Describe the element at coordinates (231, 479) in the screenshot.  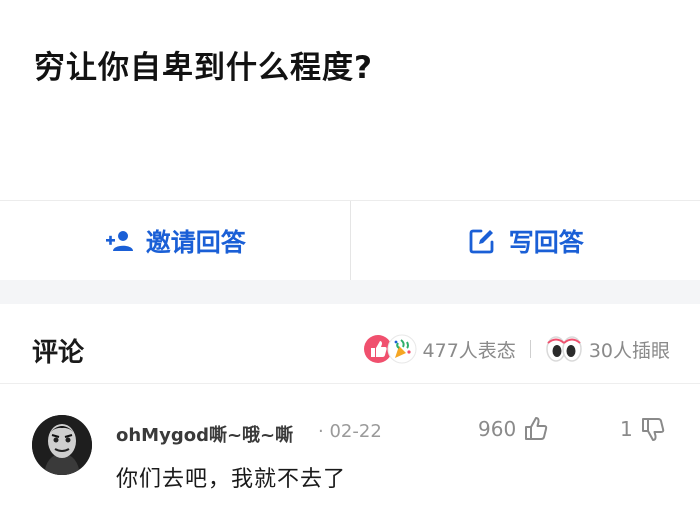
I see `comment-text: 你们去吧，我就不去了` at that location.